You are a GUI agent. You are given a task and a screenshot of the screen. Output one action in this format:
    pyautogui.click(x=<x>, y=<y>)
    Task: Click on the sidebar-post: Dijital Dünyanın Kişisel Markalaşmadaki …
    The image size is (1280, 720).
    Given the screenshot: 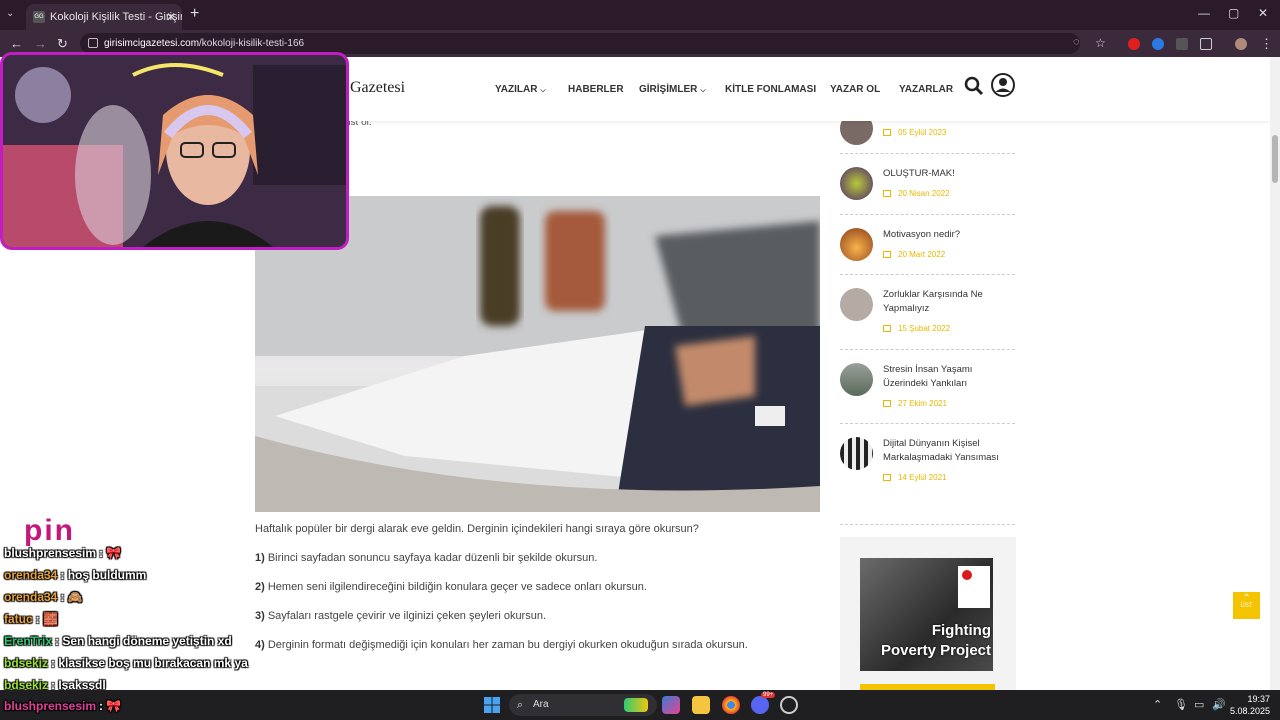 What is the action you would take?
    pyautogui.click(x=927, y=474)
    